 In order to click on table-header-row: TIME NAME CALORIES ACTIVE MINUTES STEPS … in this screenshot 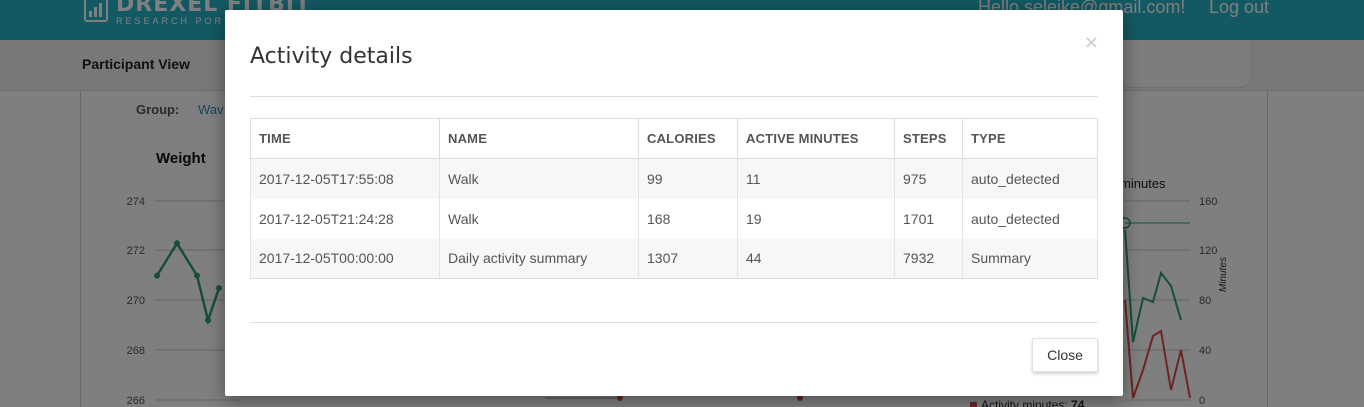, I will do `click(674, 138)`.